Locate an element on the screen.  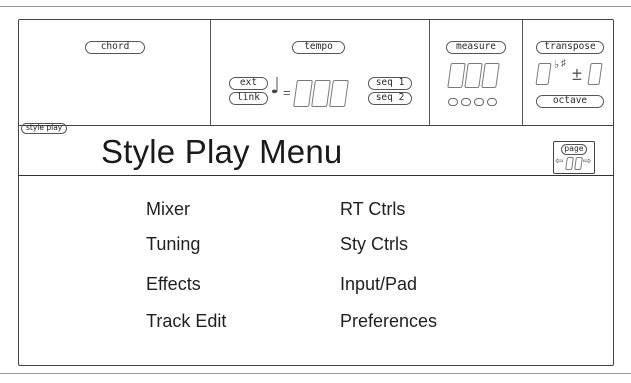
measure-section: measure is located at coordinates (476, 72).